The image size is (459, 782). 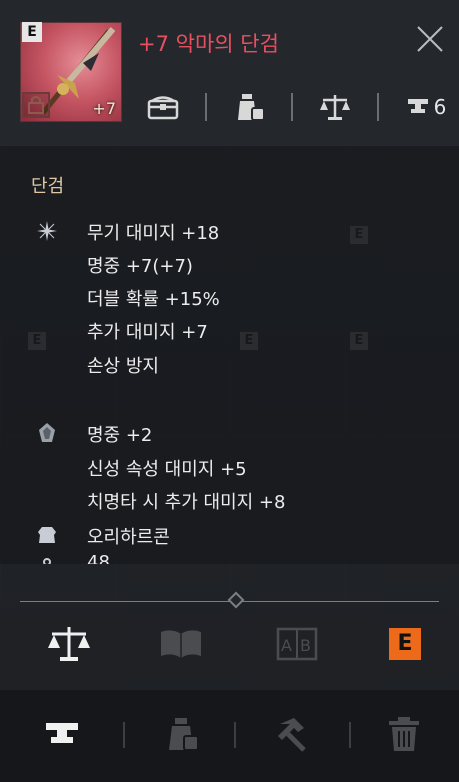 What do you see at coordinates (128, 537) in the screenshot?
I see `material-line: 오리하르콘` at bounding box center [128, 537].